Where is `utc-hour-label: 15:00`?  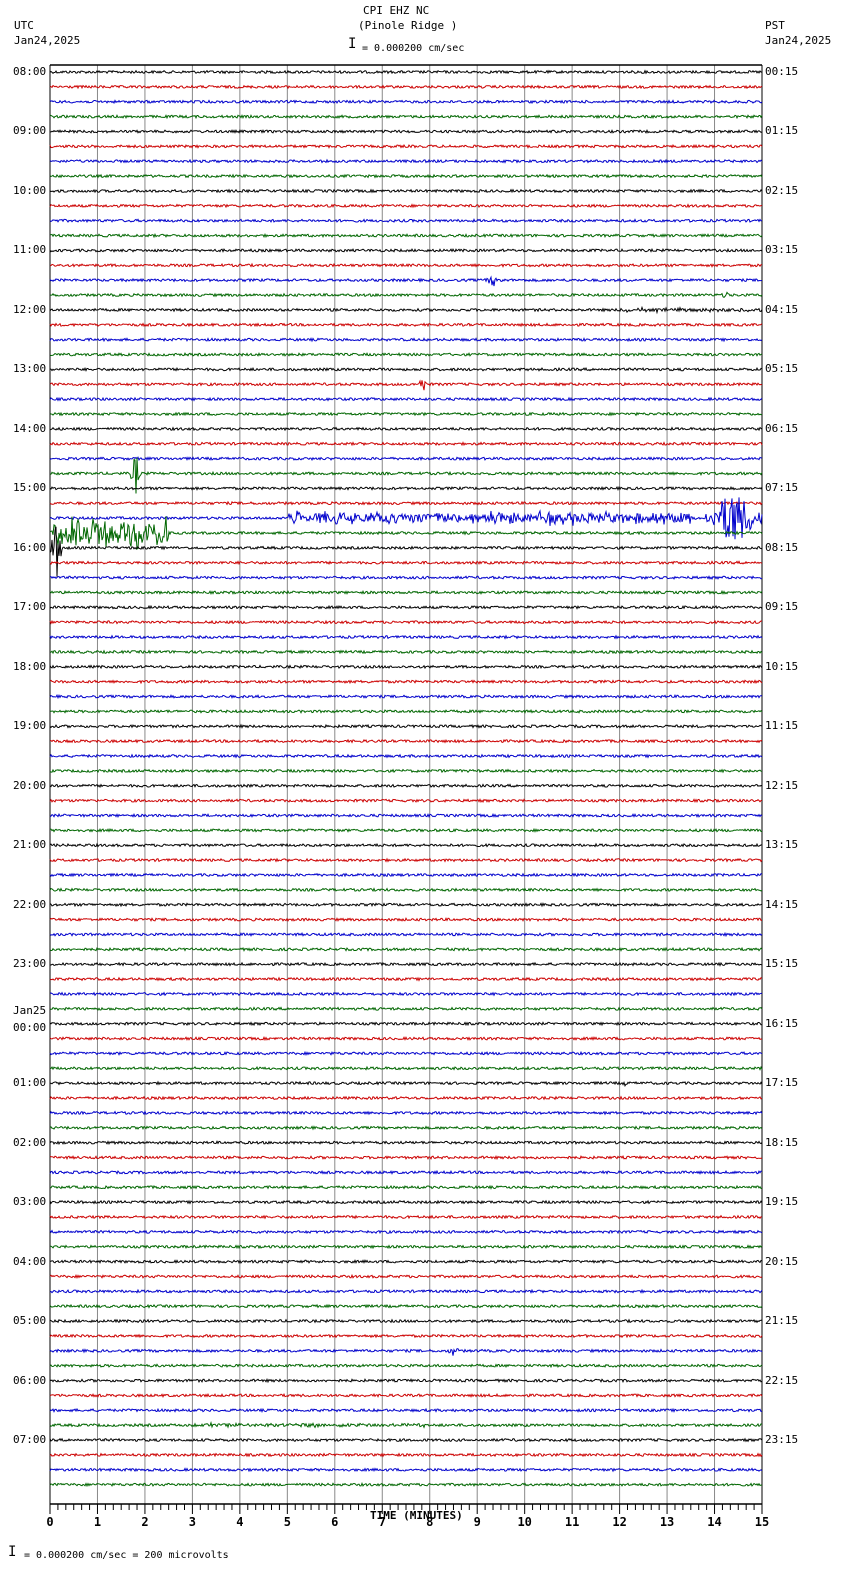
utc-hour-label: 15:00 is located at coordinates (30, 488).